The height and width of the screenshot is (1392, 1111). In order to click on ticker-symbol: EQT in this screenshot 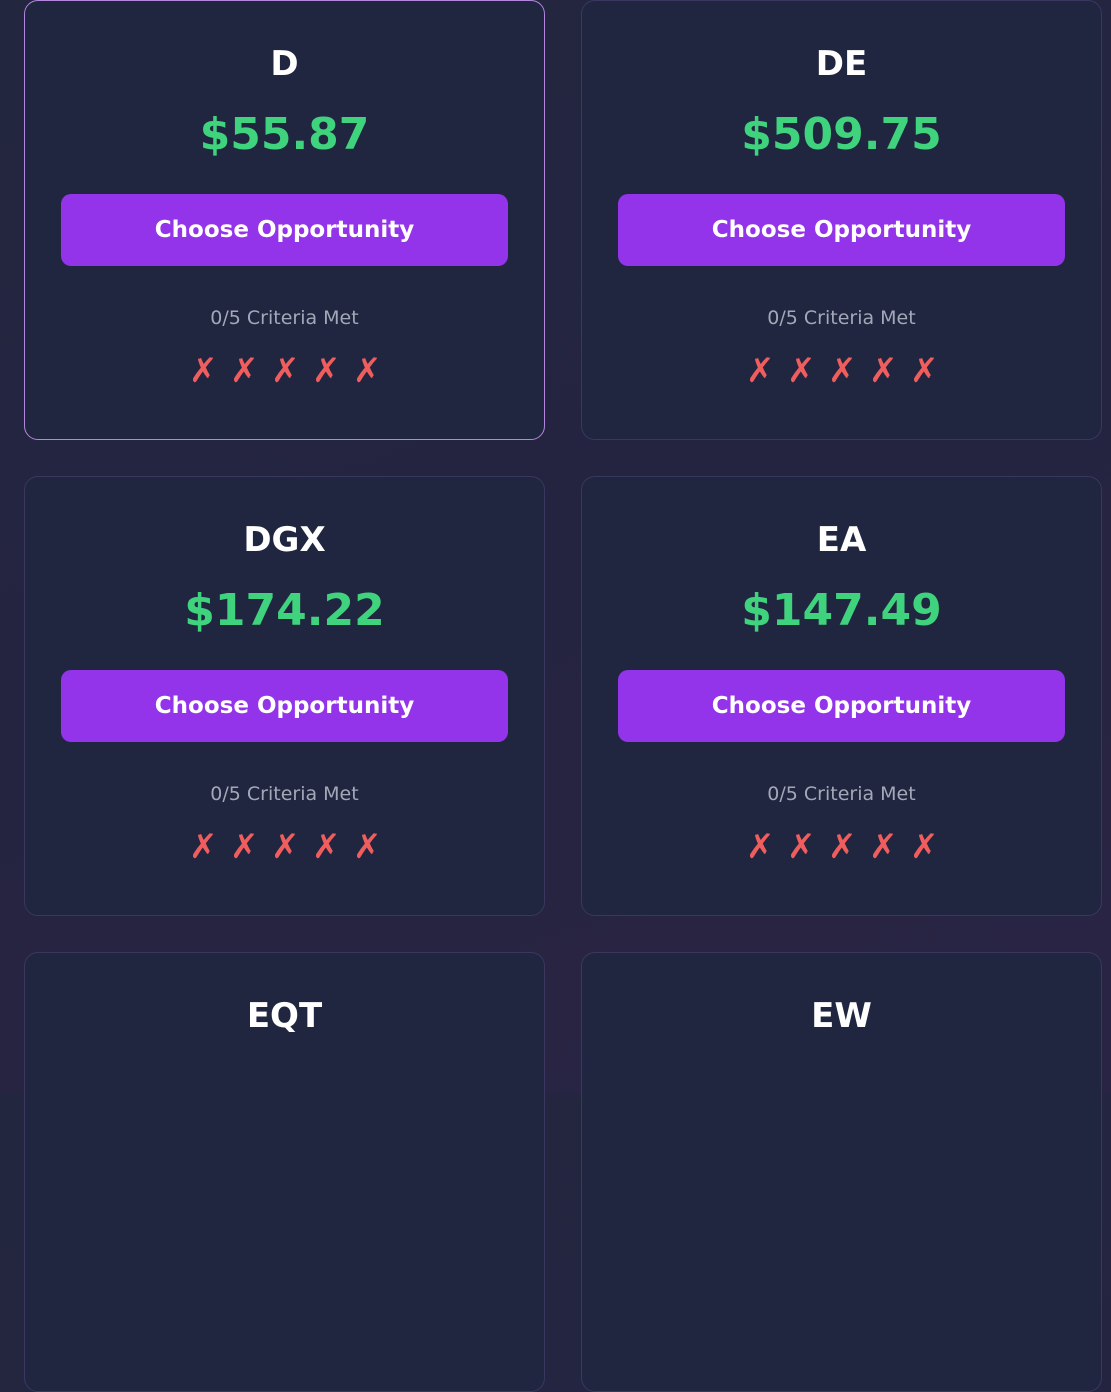, I will do `click(284, 1016)`.